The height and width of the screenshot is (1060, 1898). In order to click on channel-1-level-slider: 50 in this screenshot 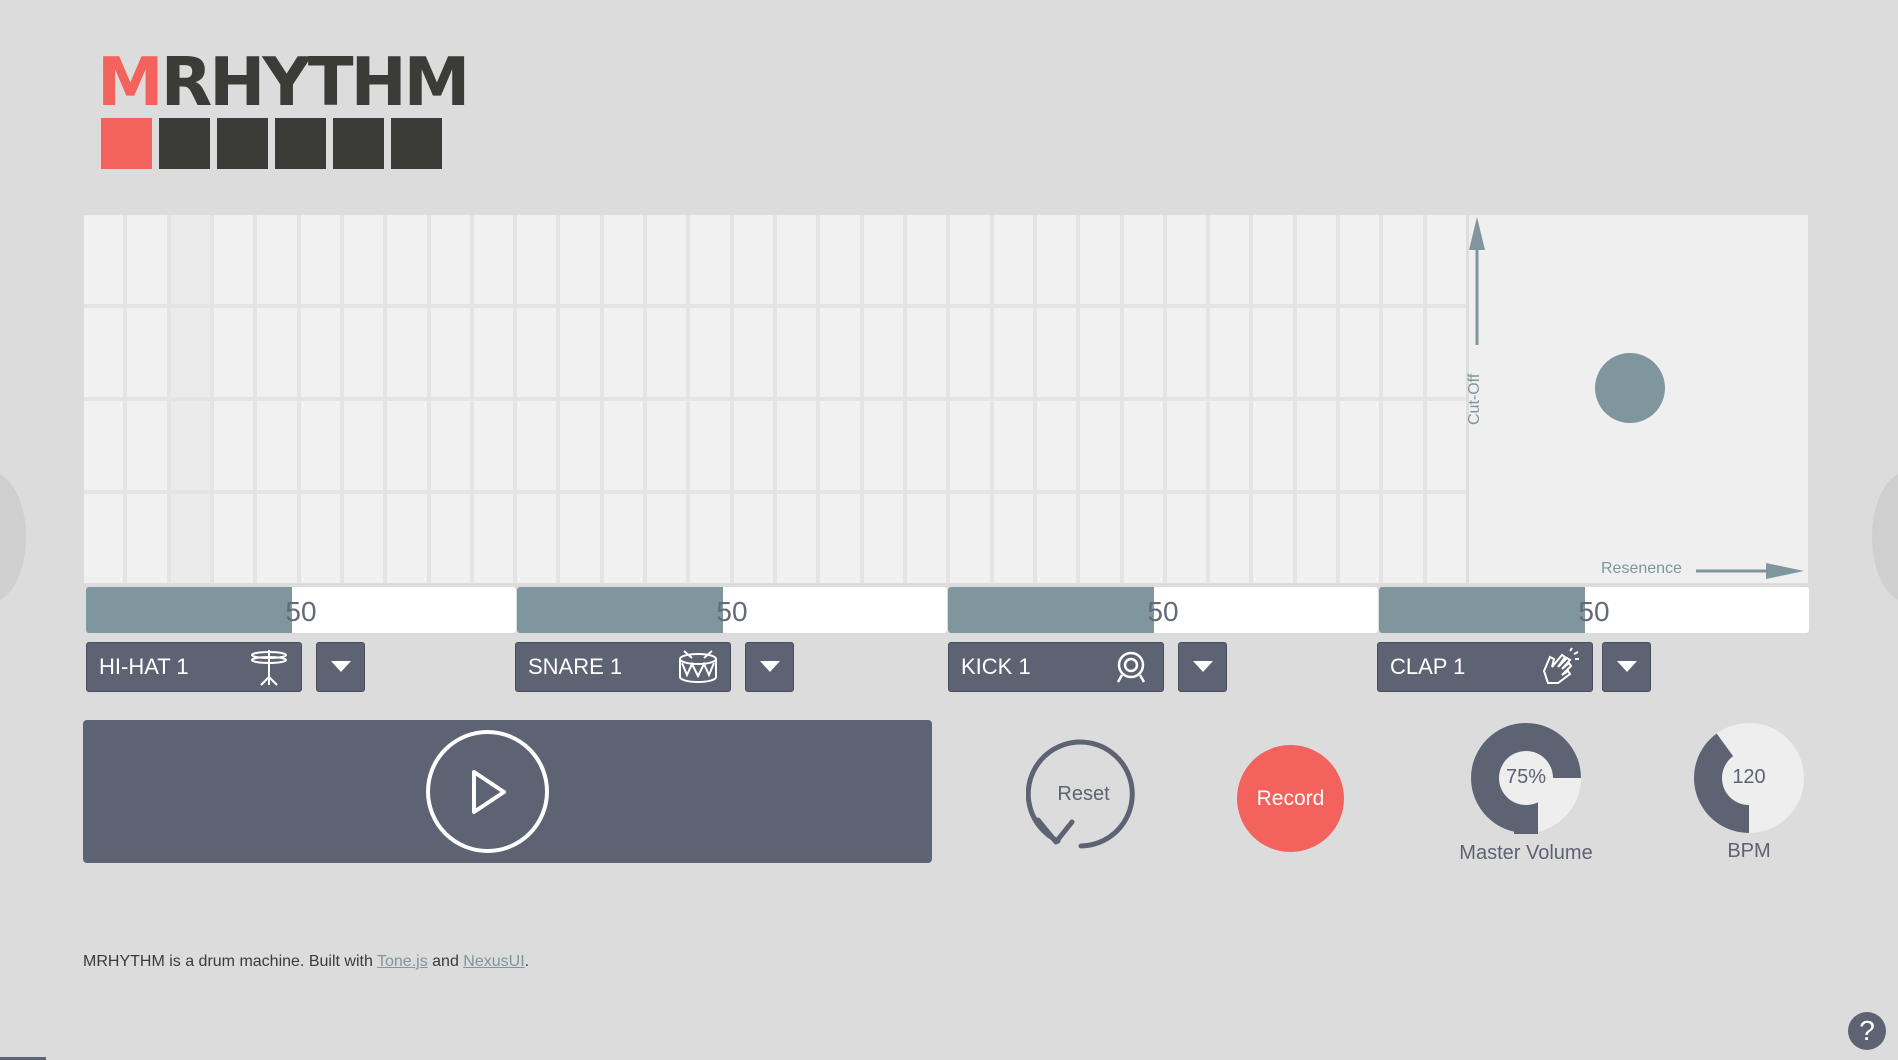, I will do `click(301, 610)`.